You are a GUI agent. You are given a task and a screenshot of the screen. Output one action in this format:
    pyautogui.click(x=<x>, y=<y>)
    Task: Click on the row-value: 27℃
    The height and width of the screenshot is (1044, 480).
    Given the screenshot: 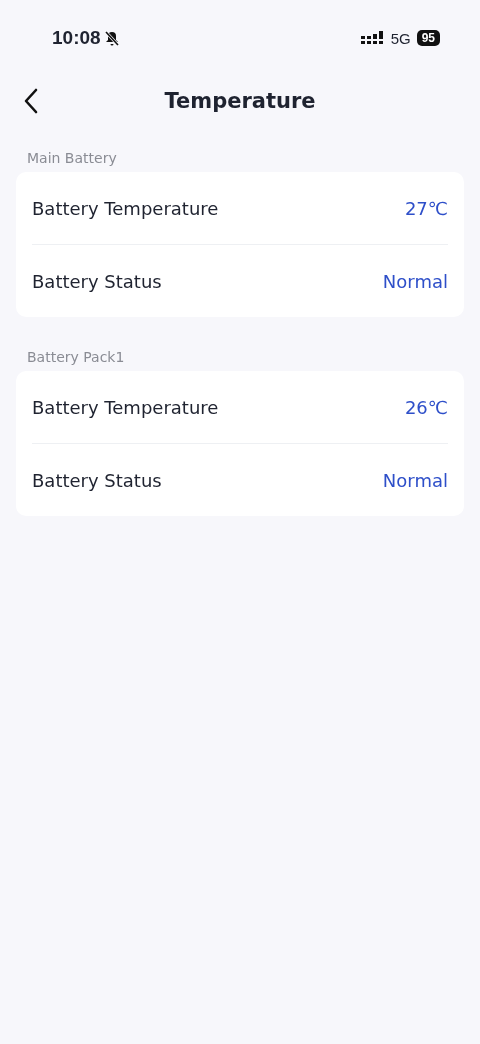 What is the action you would take?
    pyautogui.click(x=426, y=208)
    